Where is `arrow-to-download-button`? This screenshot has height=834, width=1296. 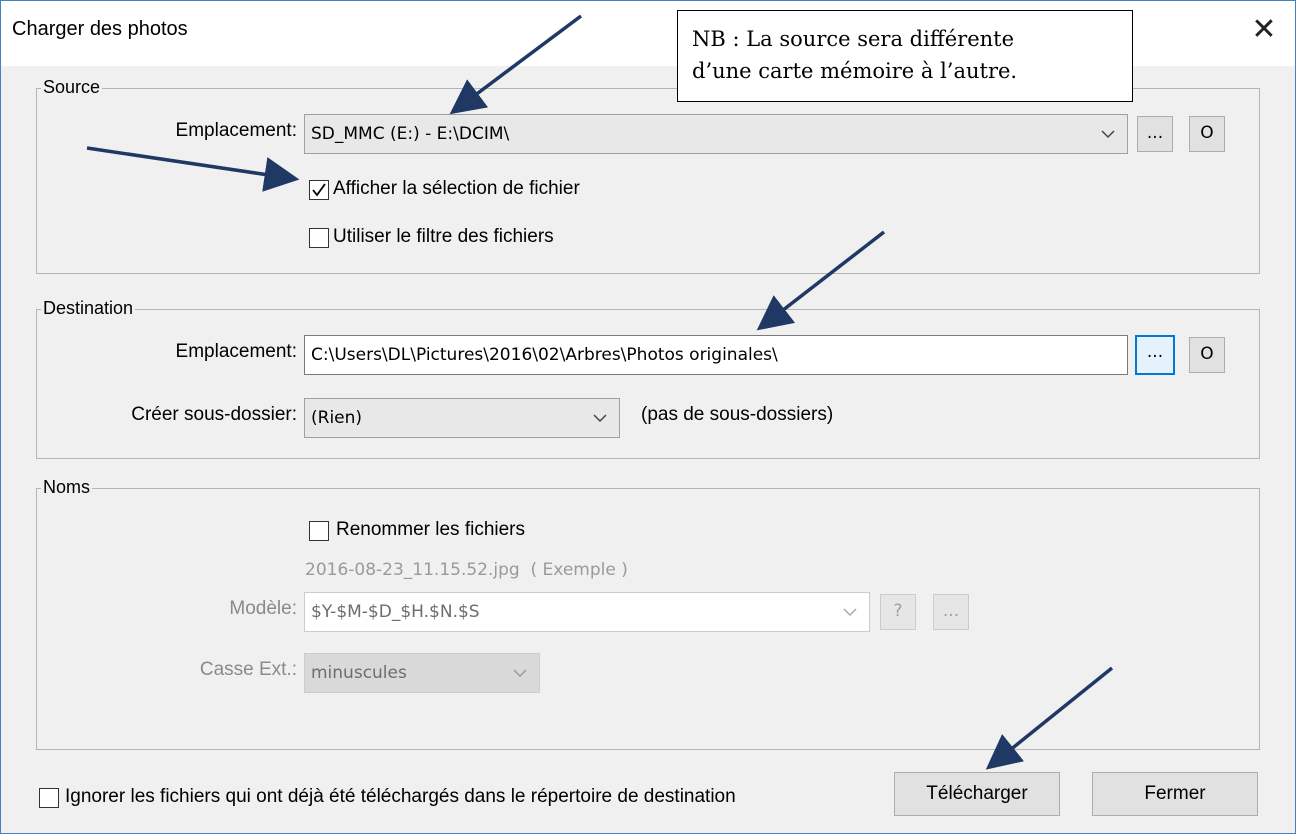 arrow-to-download-button is located at coordinates (1049, 718).